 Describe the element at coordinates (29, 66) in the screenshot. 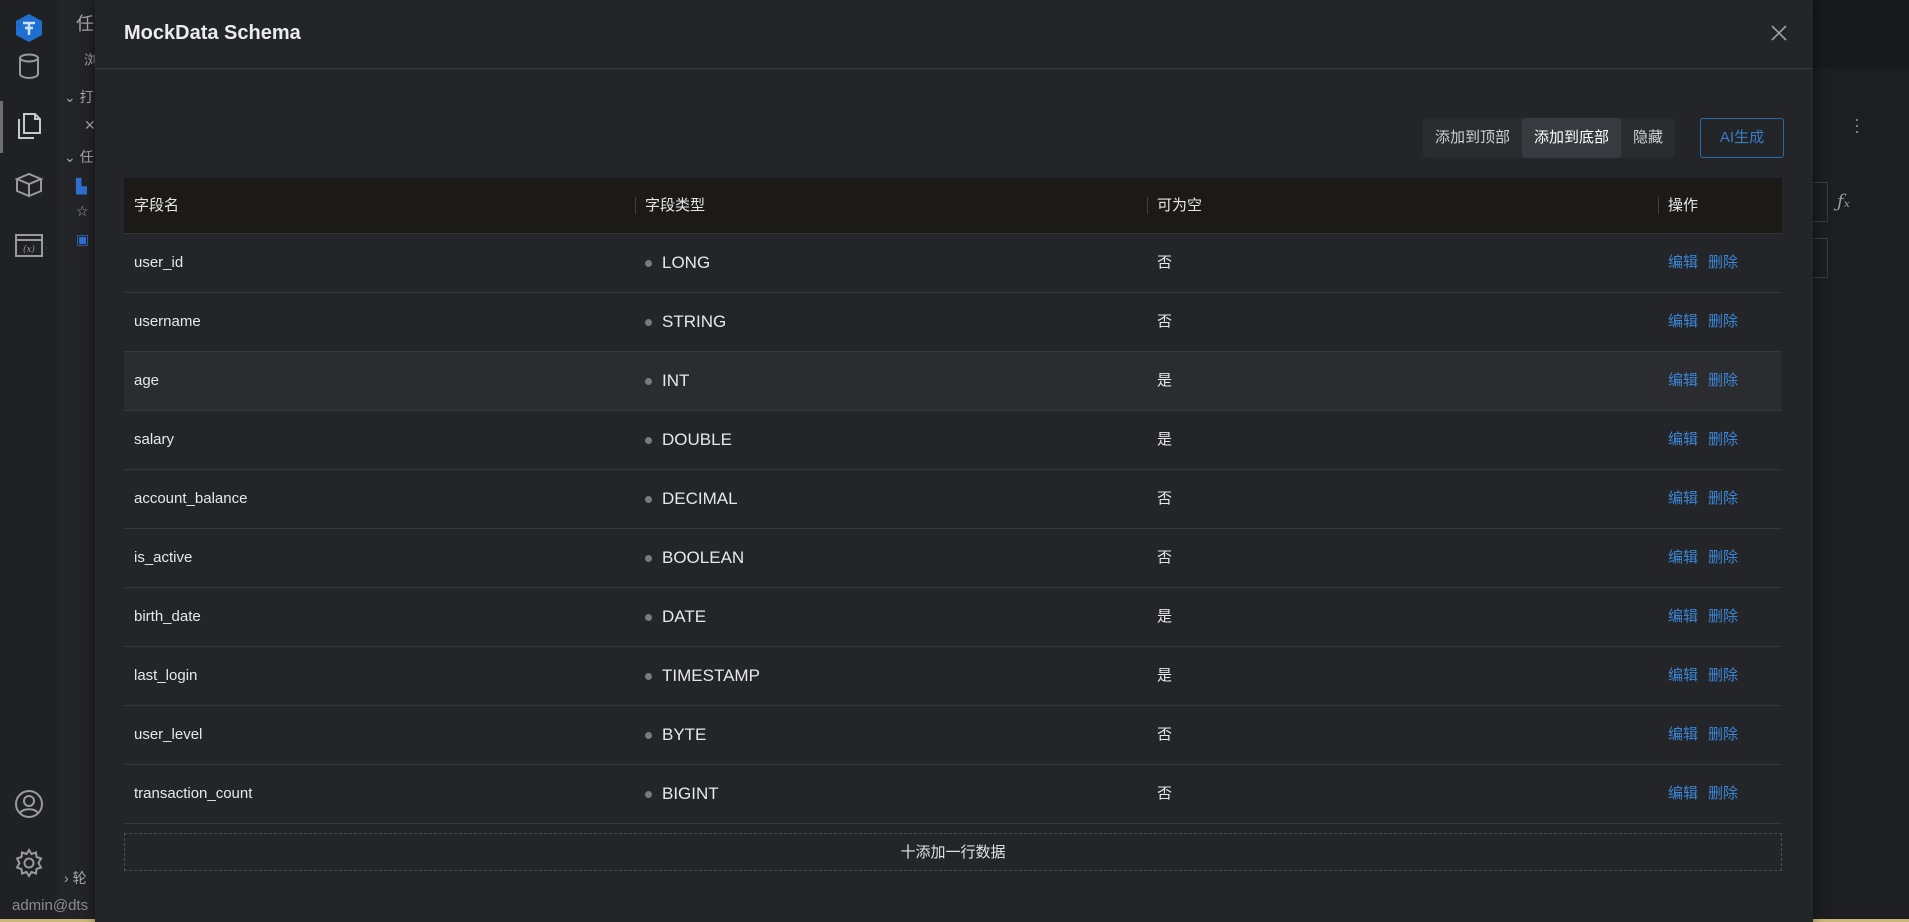

I see `database-icon` at that location.